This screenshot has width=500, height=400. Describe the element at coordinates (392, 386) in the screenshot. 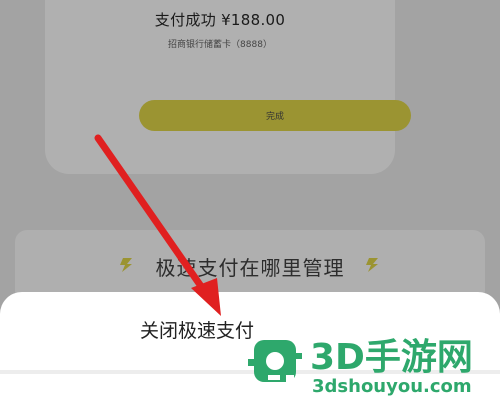

I see `watermark-url: 3dshouyou.com` at that location.